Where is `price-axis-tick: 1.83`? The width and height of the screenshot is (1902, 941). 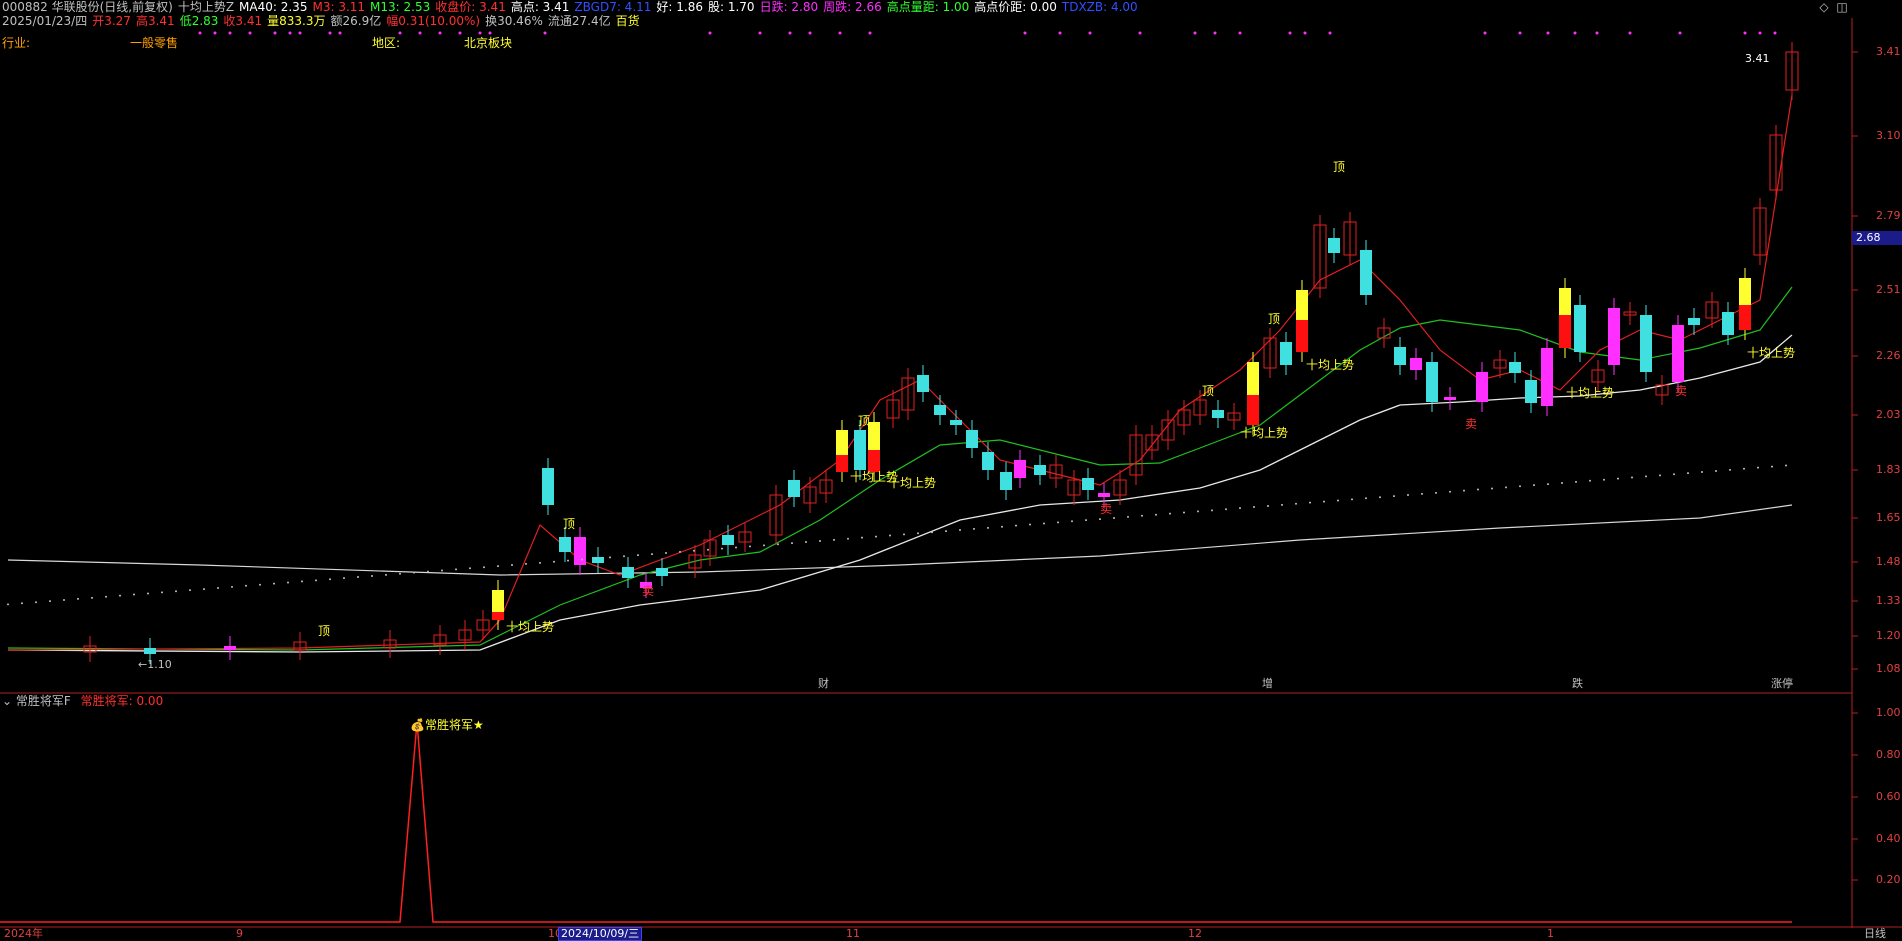 price-axis-tick: 1.83 is located at coordinates (1888, 469).